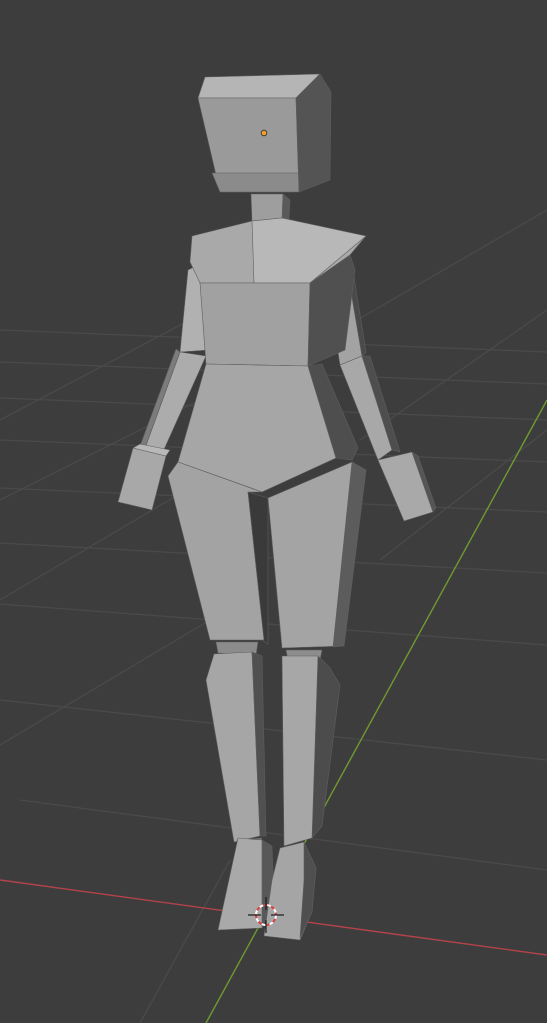  Describe the element at coordinates (278, 292) in the screenshot. I see `torso-chest` at that location.